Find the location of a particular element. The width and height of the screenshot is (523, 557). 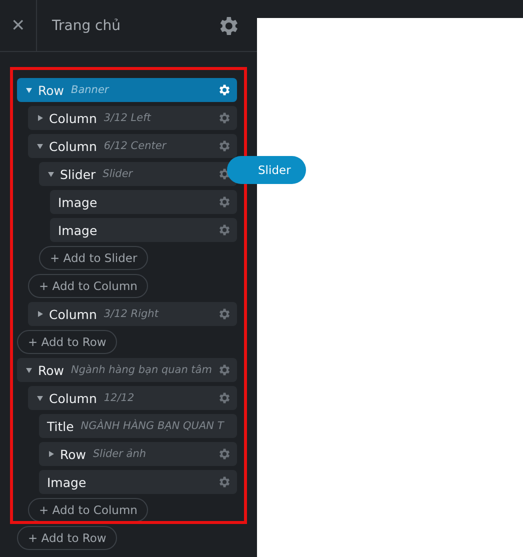

tree-item: Column 3/12 Right is located at coordinates (132, 314).